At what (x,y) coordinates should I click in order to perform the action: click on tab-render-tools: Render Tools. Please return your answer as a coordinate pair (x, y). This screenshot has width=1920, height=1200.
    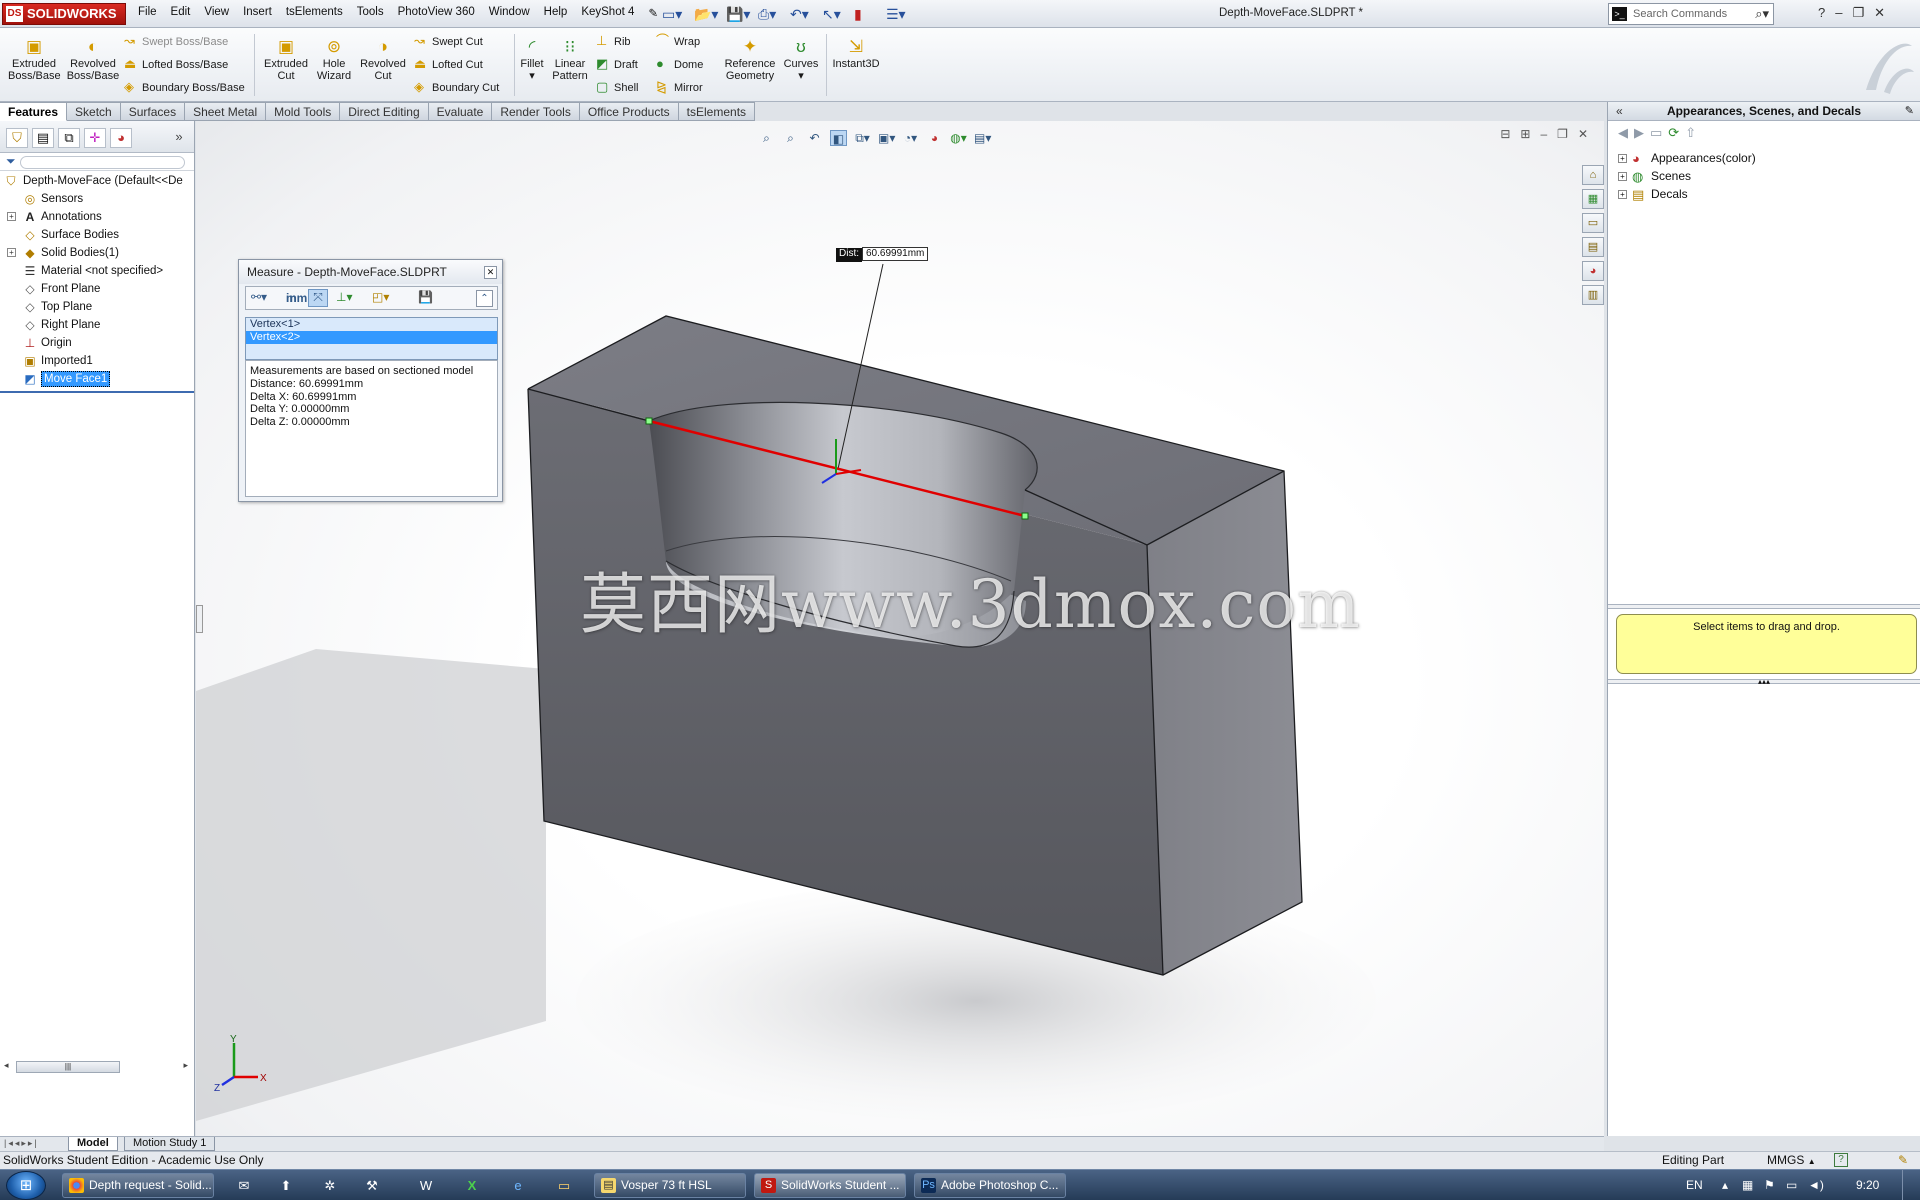
    Looking at the image, I should click on (536, 111).